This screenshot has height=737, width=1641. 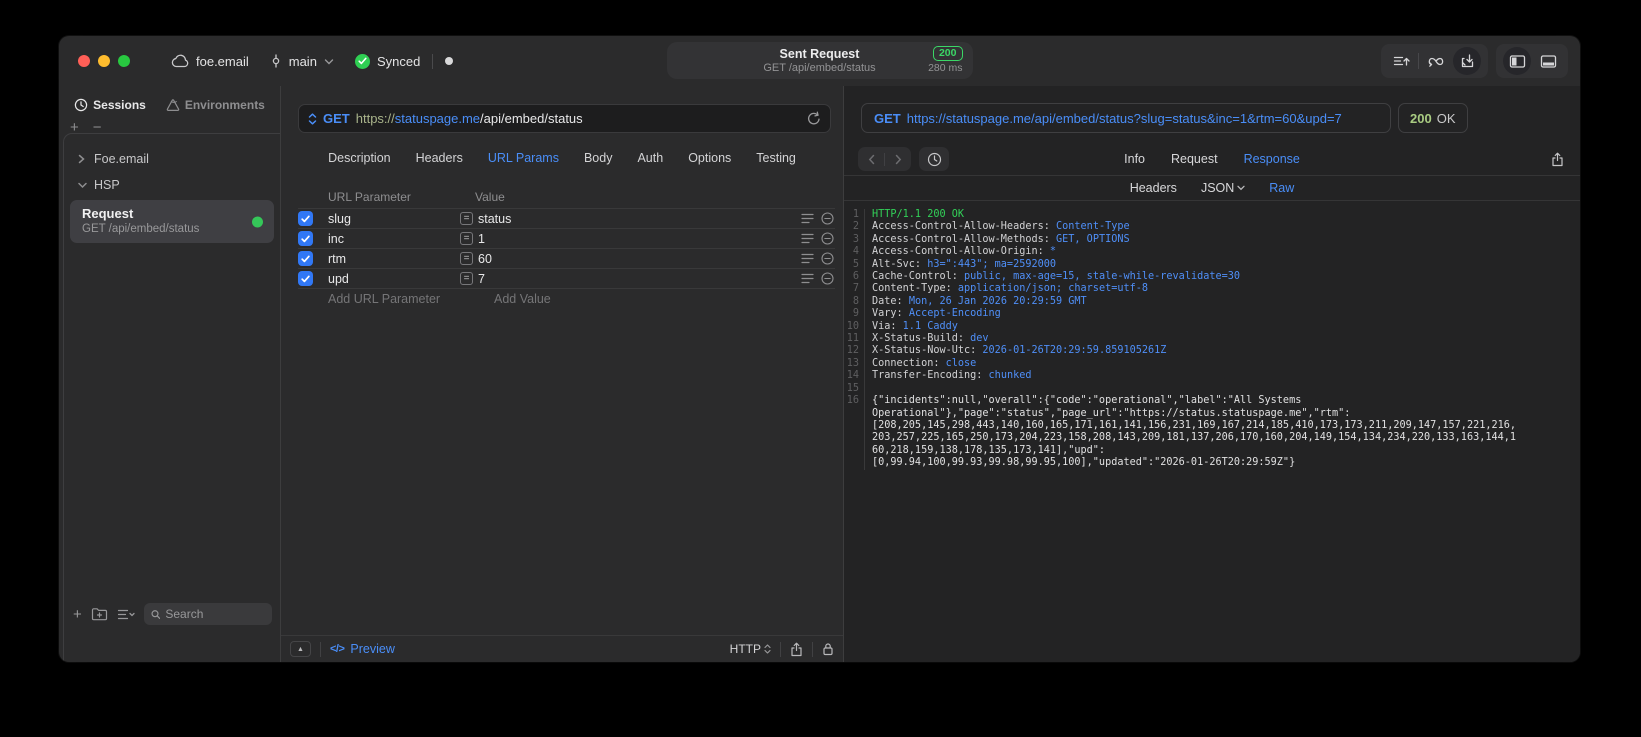 I want to click on protocol-selector: HTTP, so click(x=750, y=649).